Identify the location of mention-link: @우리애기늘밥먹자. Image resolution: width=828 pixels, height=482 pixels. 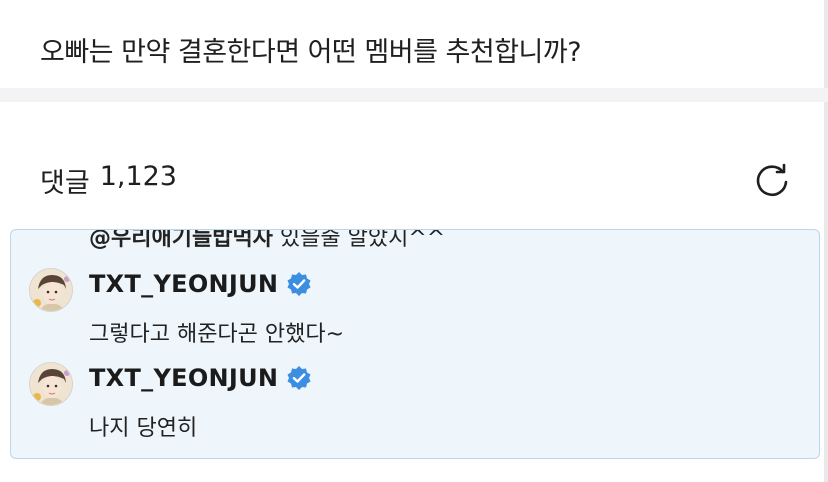
(181, 240).